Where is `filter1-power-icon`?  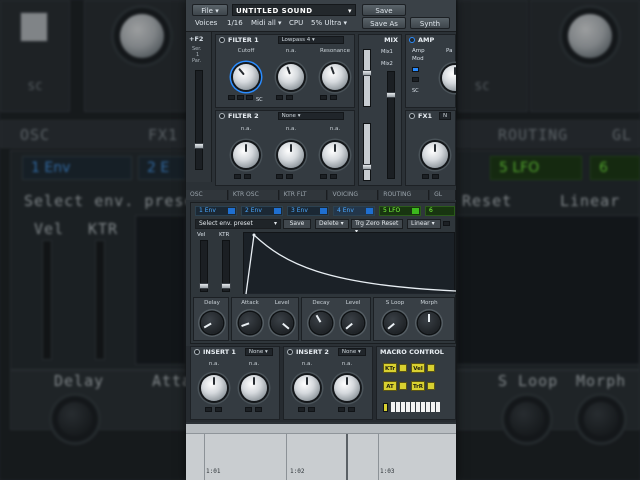 filter1-power-icon is located at coordinates (222, 40).